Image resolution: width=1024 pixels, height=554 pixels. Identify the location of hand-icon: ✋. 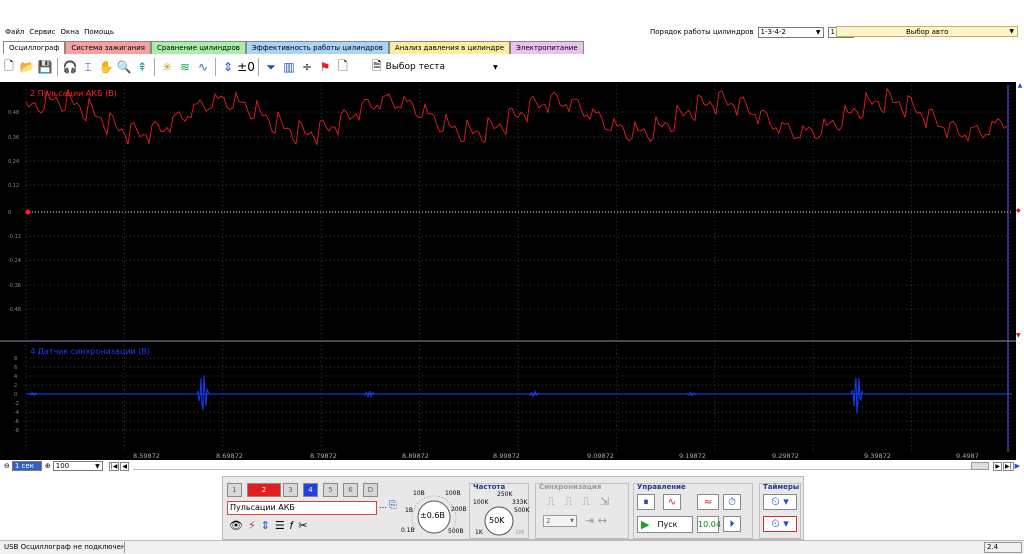
(106, 67).